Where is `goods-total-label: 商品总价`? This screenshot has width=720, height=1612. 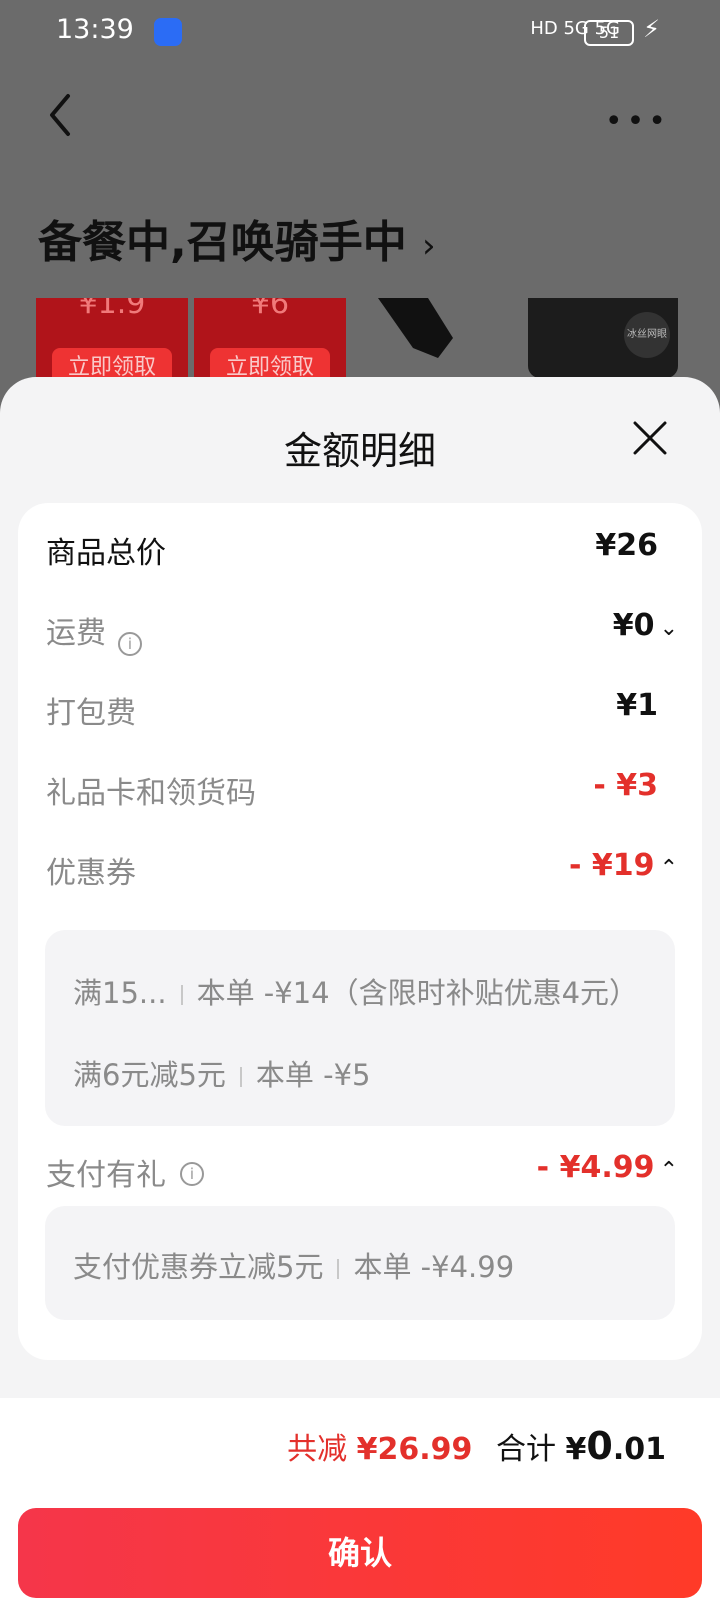
goods-total-label: 商品总价 is located at coordinates (106, 553).